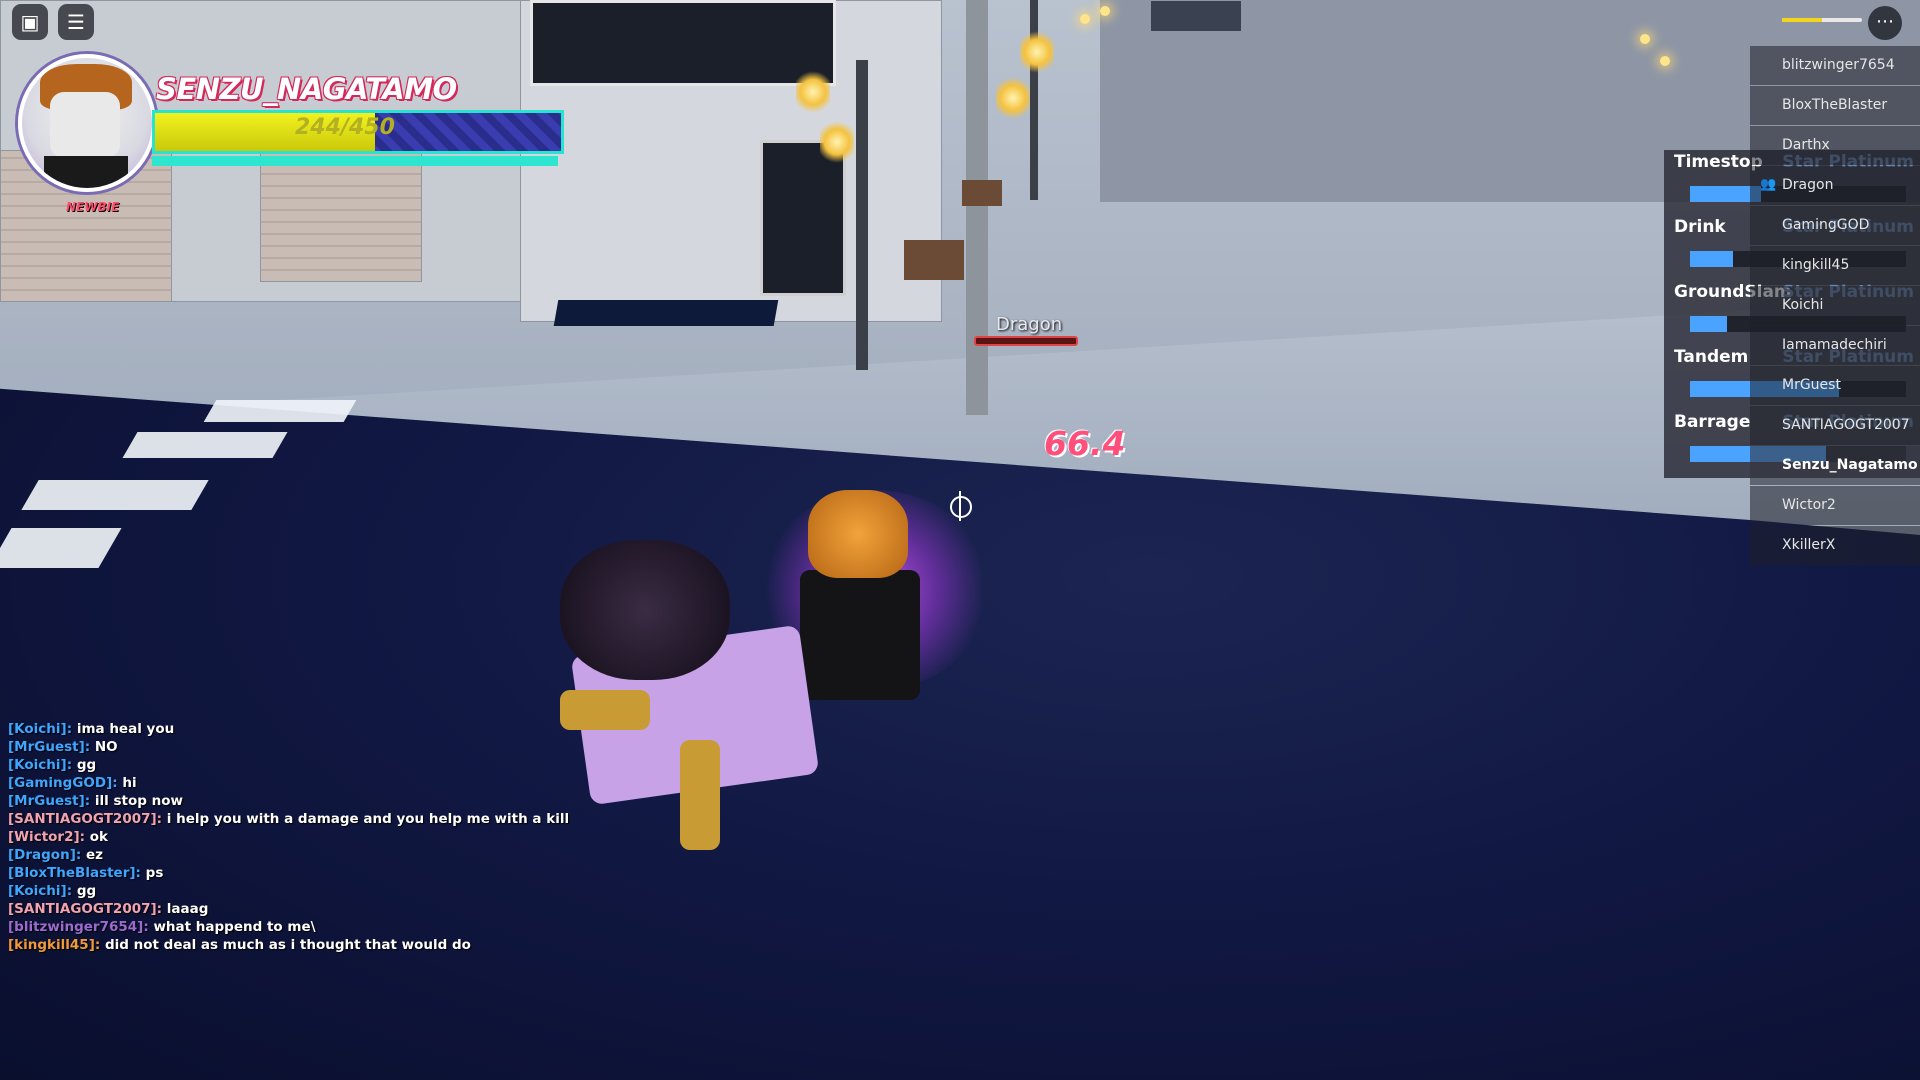 The image size is (1920, 1080). What do you see at coordinates (106, 747) in the screenshot?
I see `chat-text: NO` at bounding box center [106, 747].